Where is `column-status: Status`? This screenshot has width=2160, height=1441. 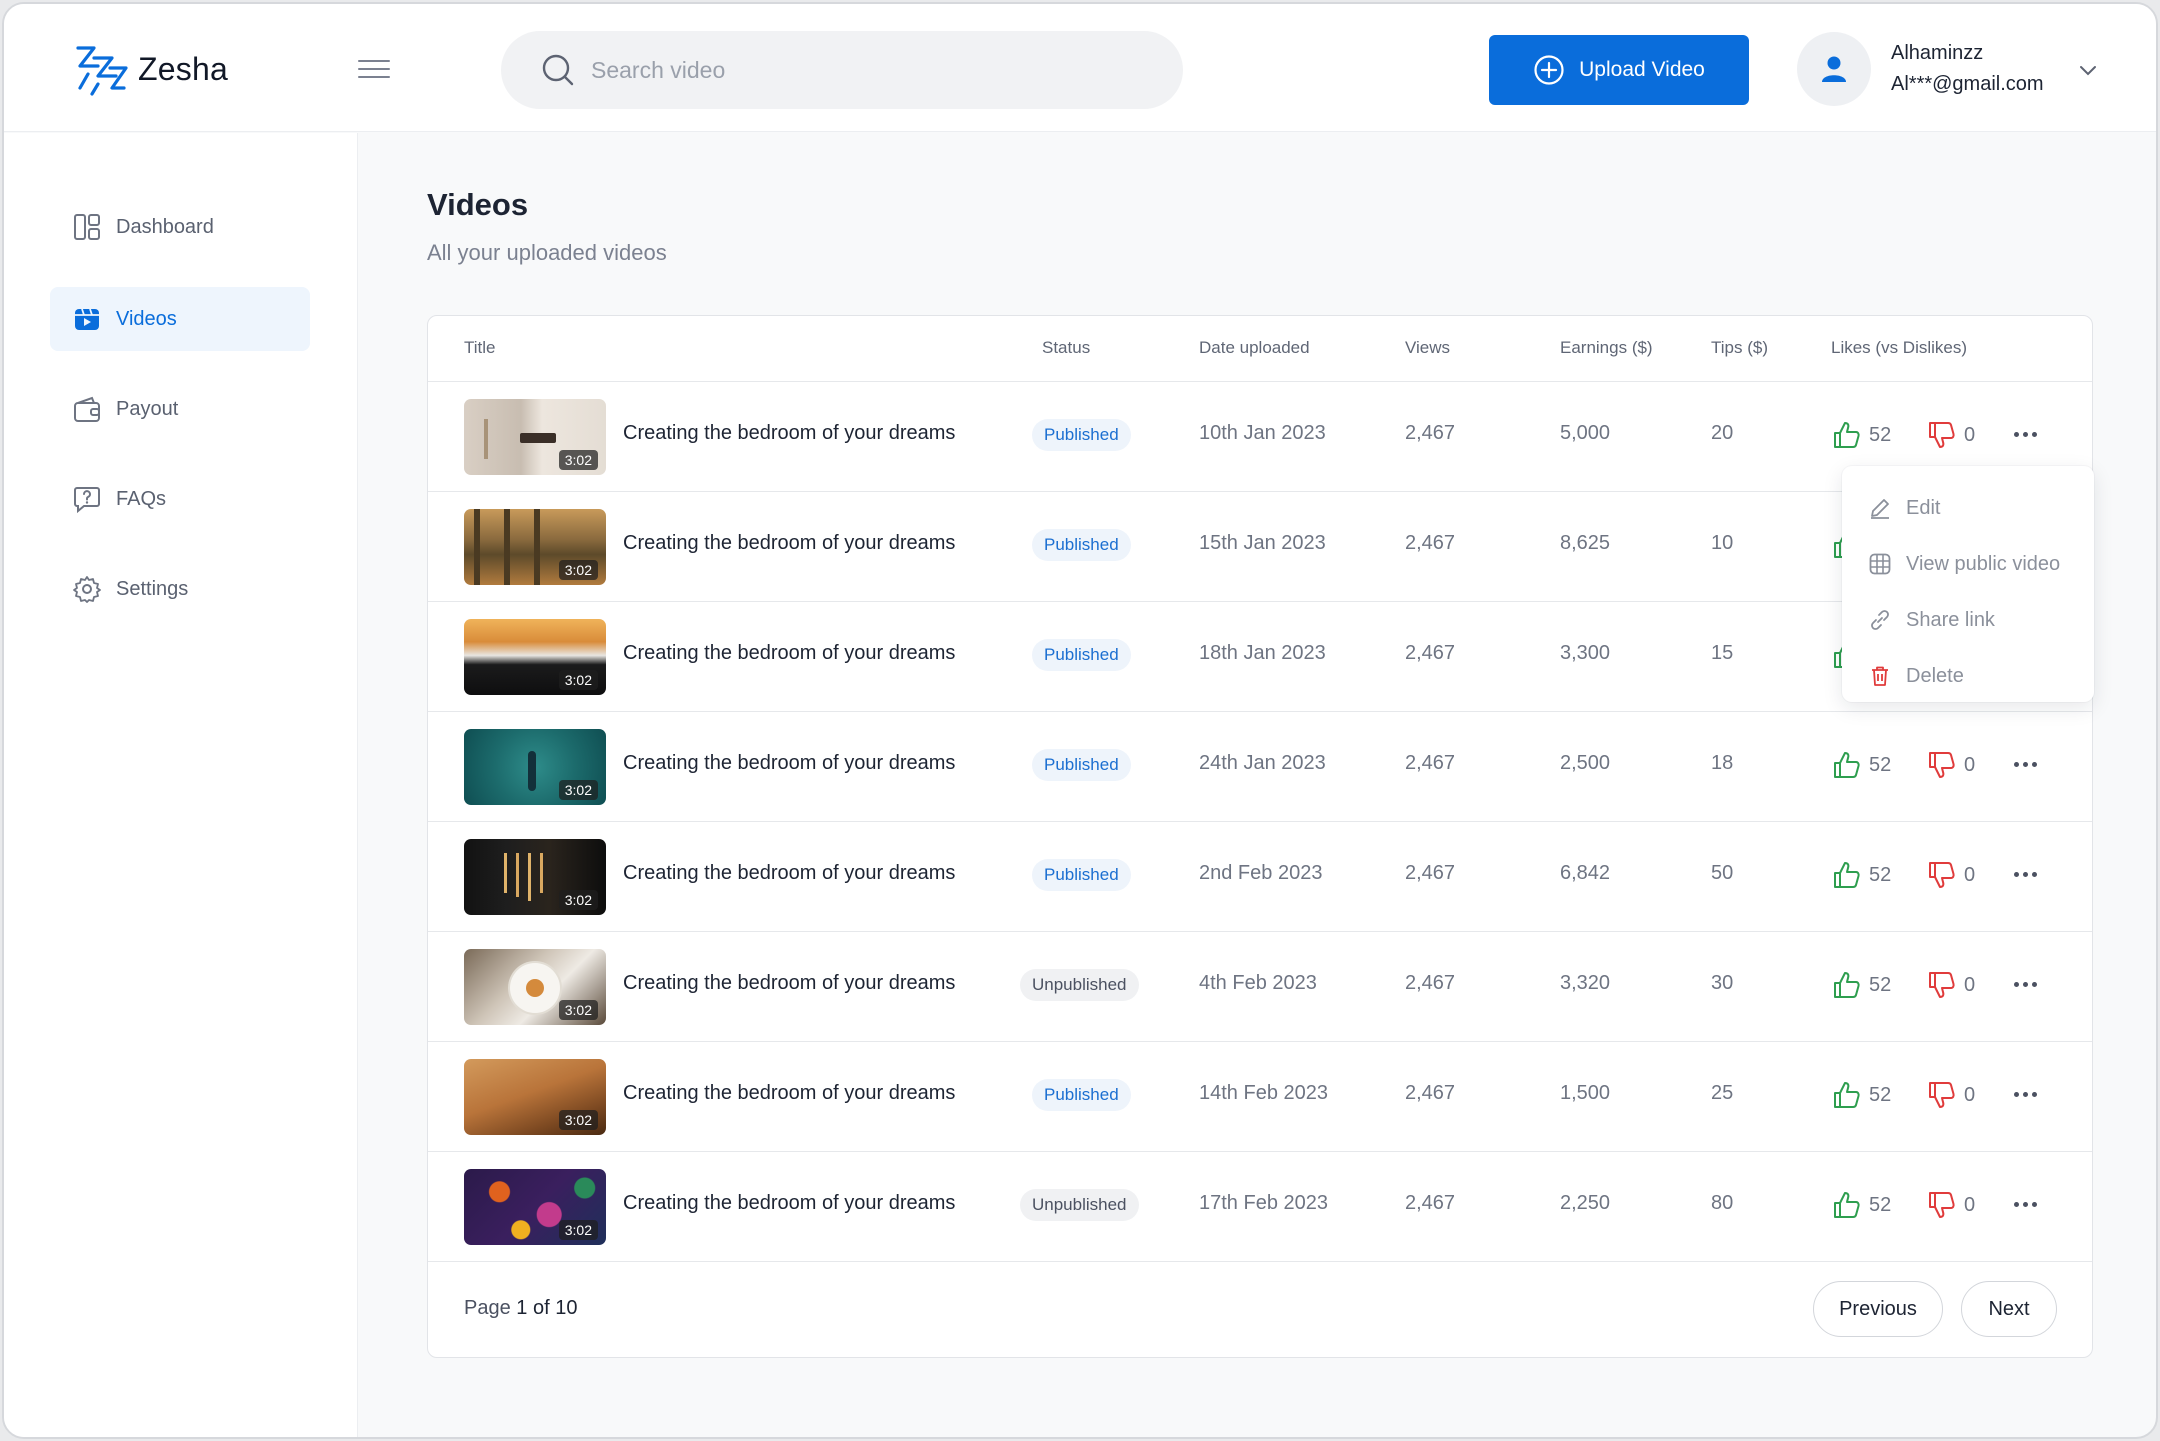
column-status: Status is located at coordinates (1066, 348).